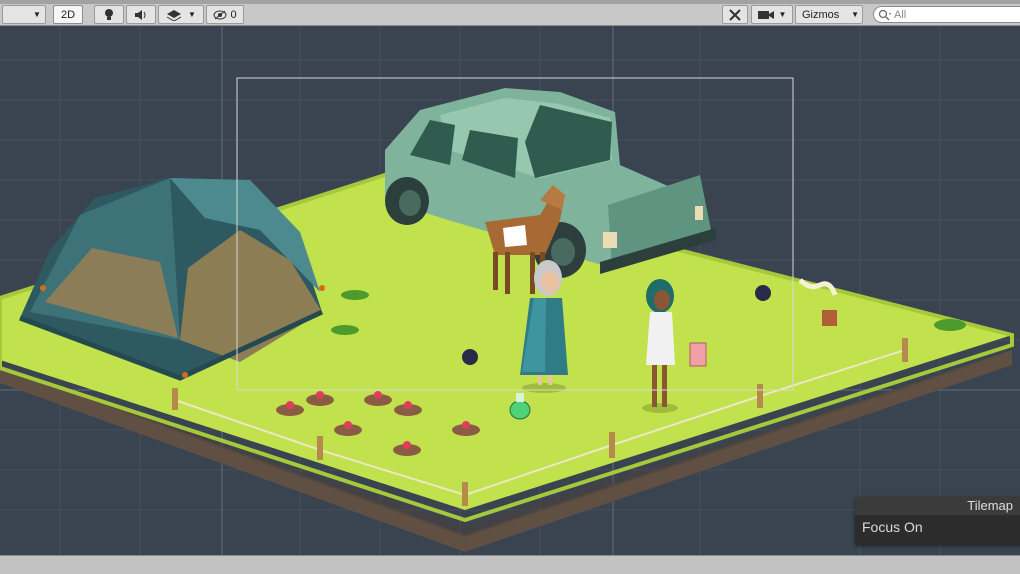 This screenshot has width=1020, height=574. Describe the element at coordinates (174, 15) in the screenshot. I see `layers-icon` at that location.